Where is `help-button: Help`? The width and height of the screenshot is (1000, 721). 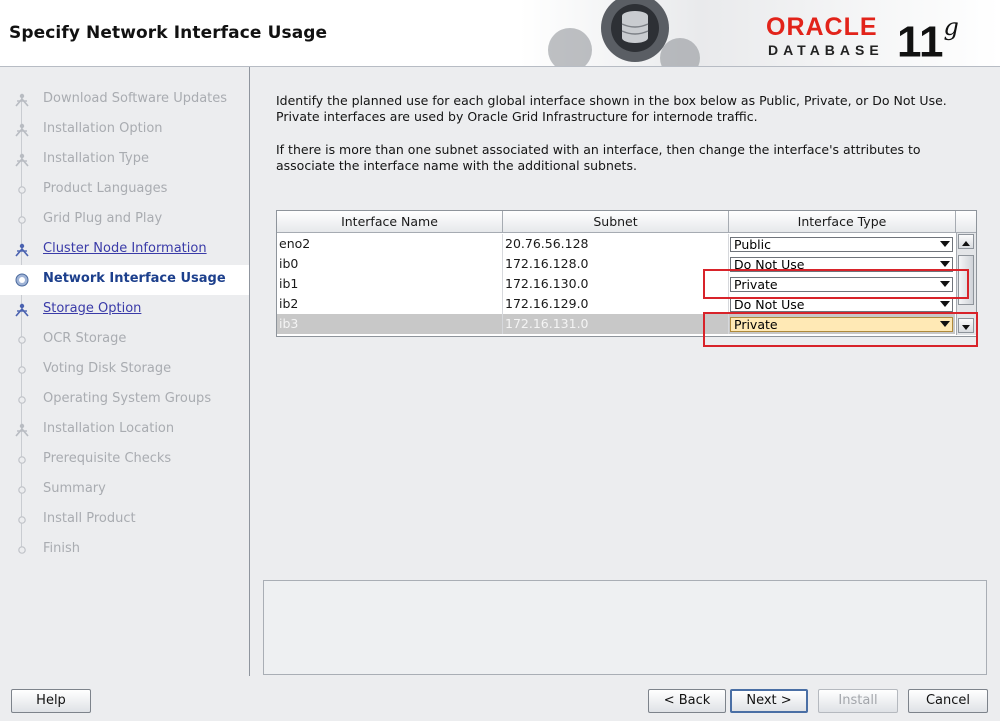
help-button: Help is located at coordinates (51, 701).